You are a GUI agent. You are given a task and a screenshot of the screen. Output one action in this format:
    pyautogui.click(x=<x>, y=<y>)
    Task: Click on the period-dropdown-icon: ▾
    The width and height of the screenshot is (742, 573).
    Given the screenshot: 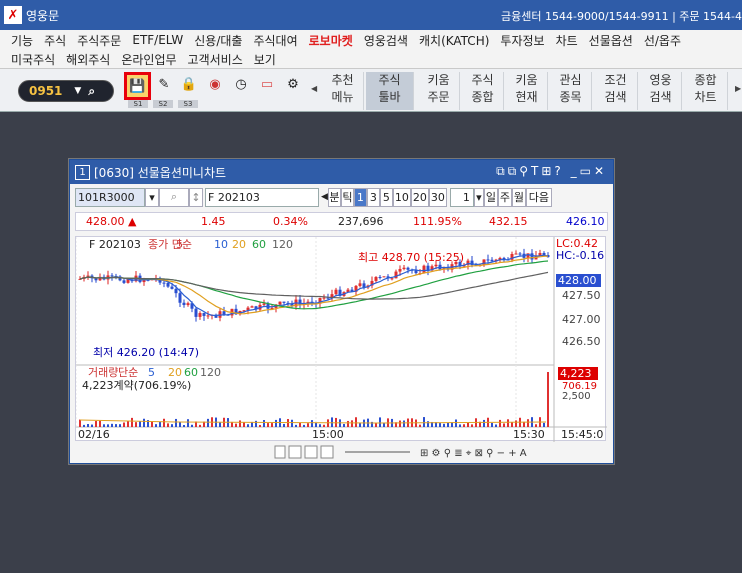 What is the action you would take?
    pyautogui.click(x=478, y=197)
    